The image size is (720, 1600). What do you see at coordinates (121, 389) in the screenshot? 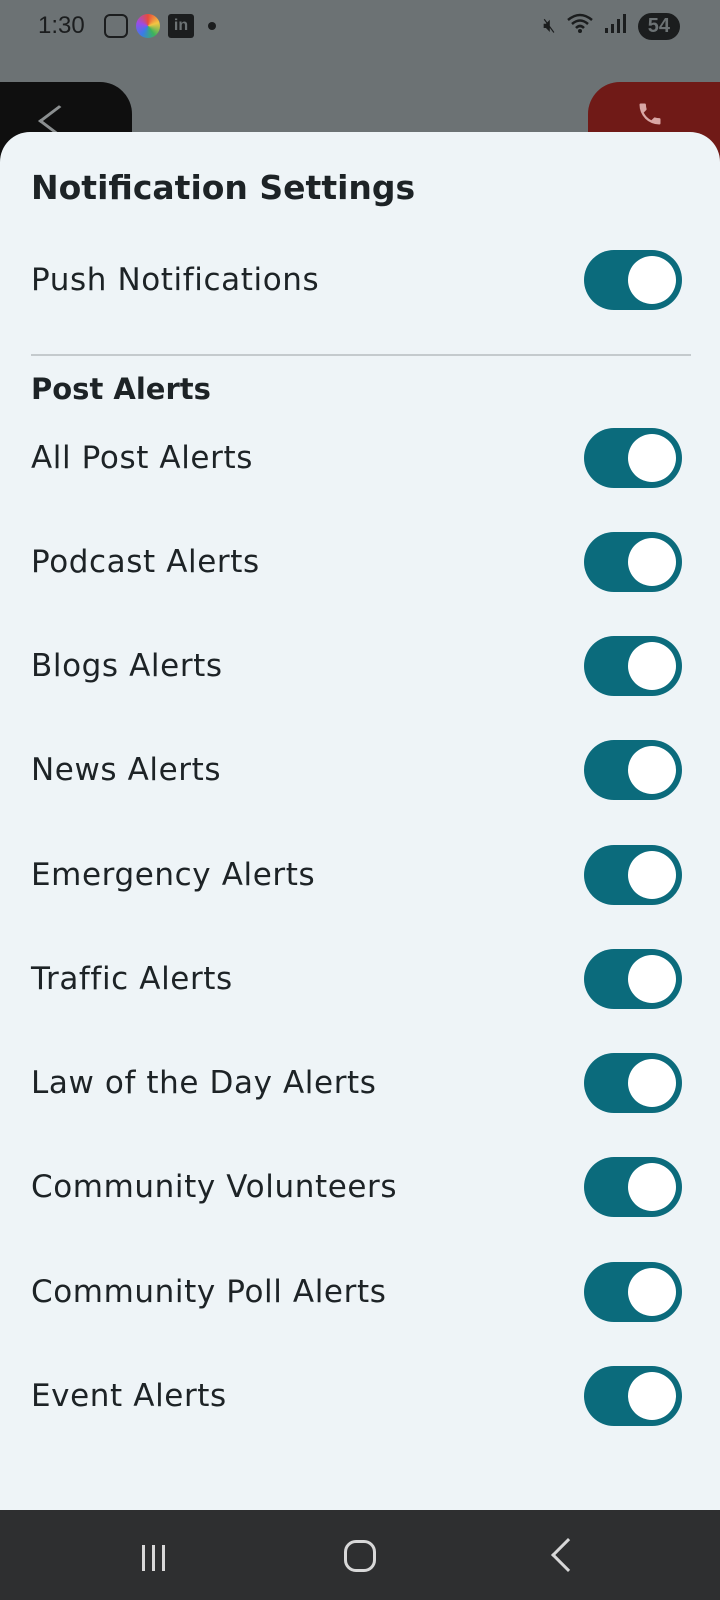
I see `section-label-post-alerts: Post Alerts` at bounding box center [121, 389].